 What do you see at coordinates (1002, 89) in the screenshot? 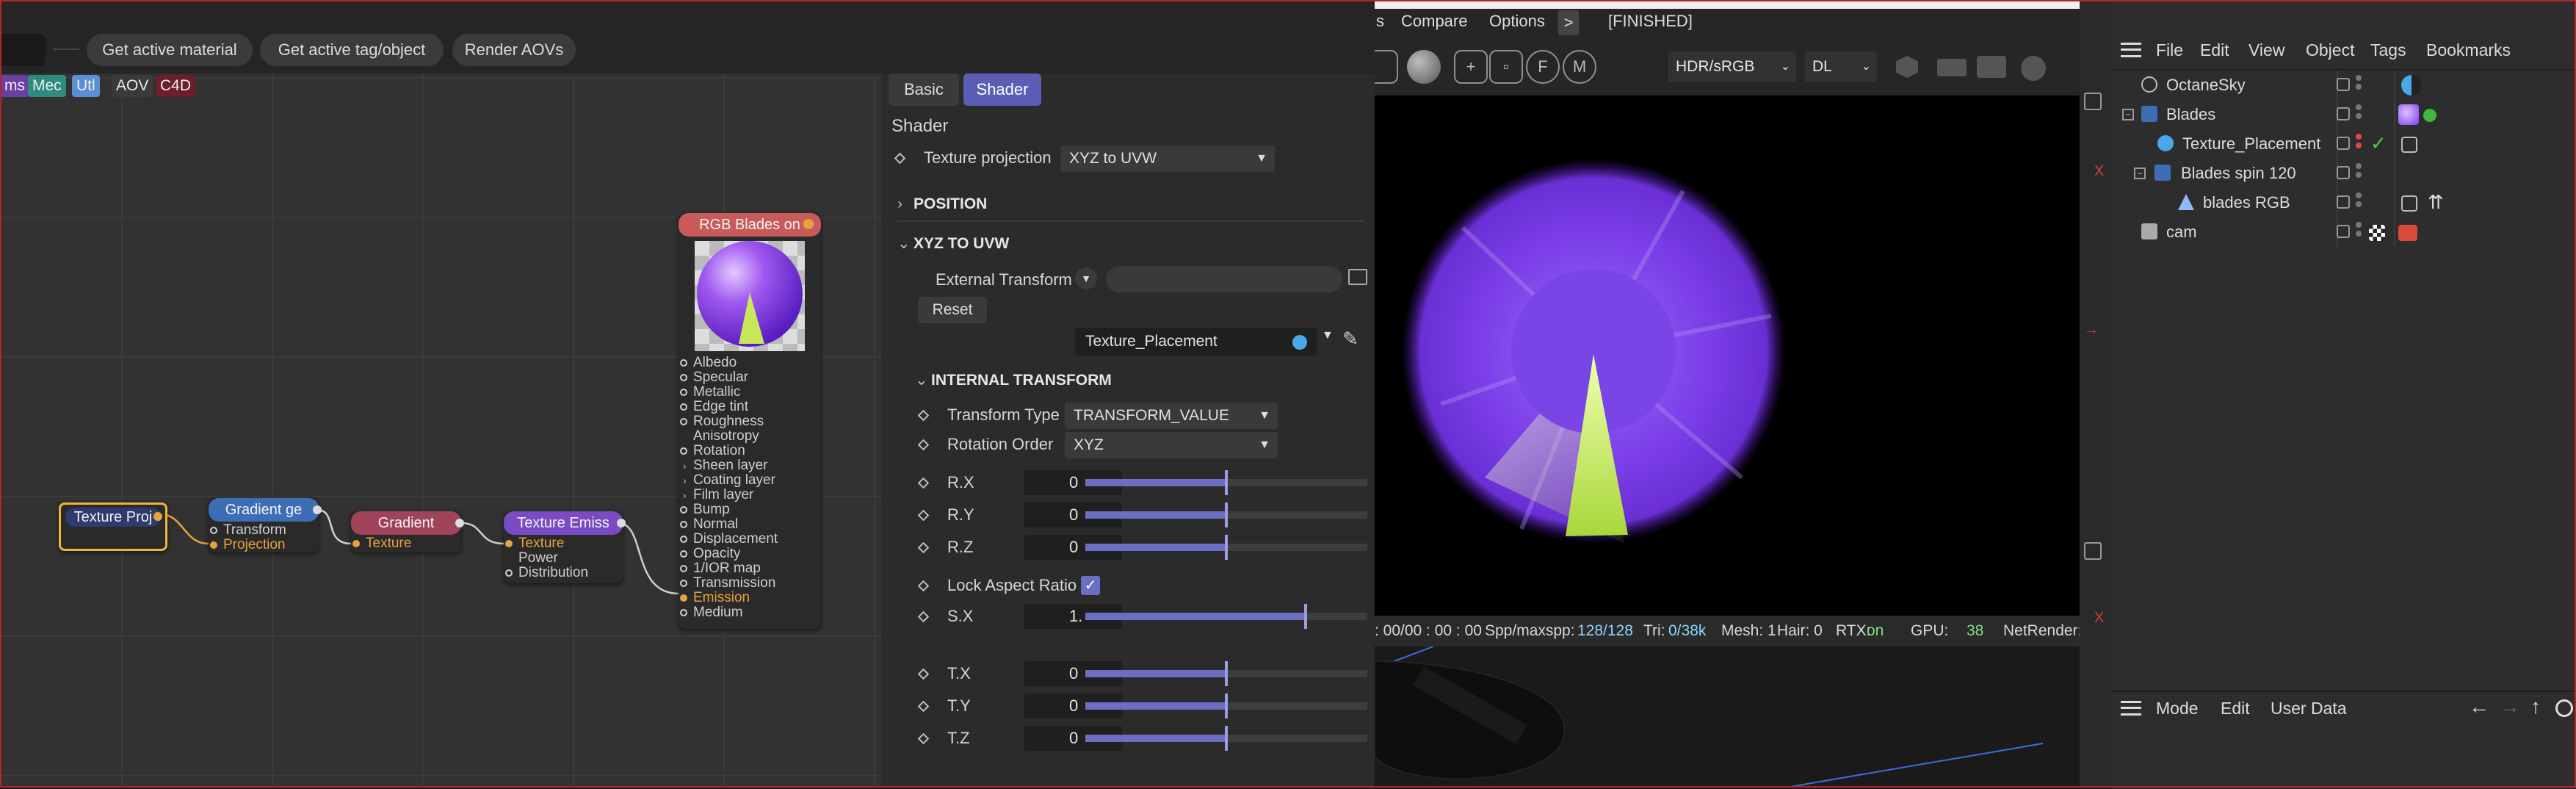
I see `tab-shader: Shader` at bounding box center [1002, 89].